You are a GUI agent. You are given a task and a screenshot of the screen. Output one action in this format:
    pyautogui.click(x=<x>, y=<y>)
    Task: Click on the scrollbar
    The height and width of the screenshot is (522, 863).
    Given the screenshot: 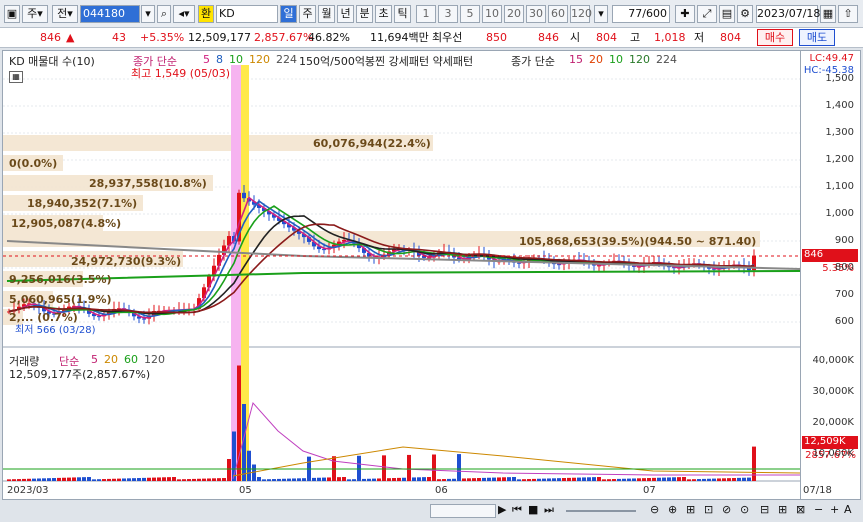 What is the action you would take?
    pyautogui.click(x=463, y=511)
    